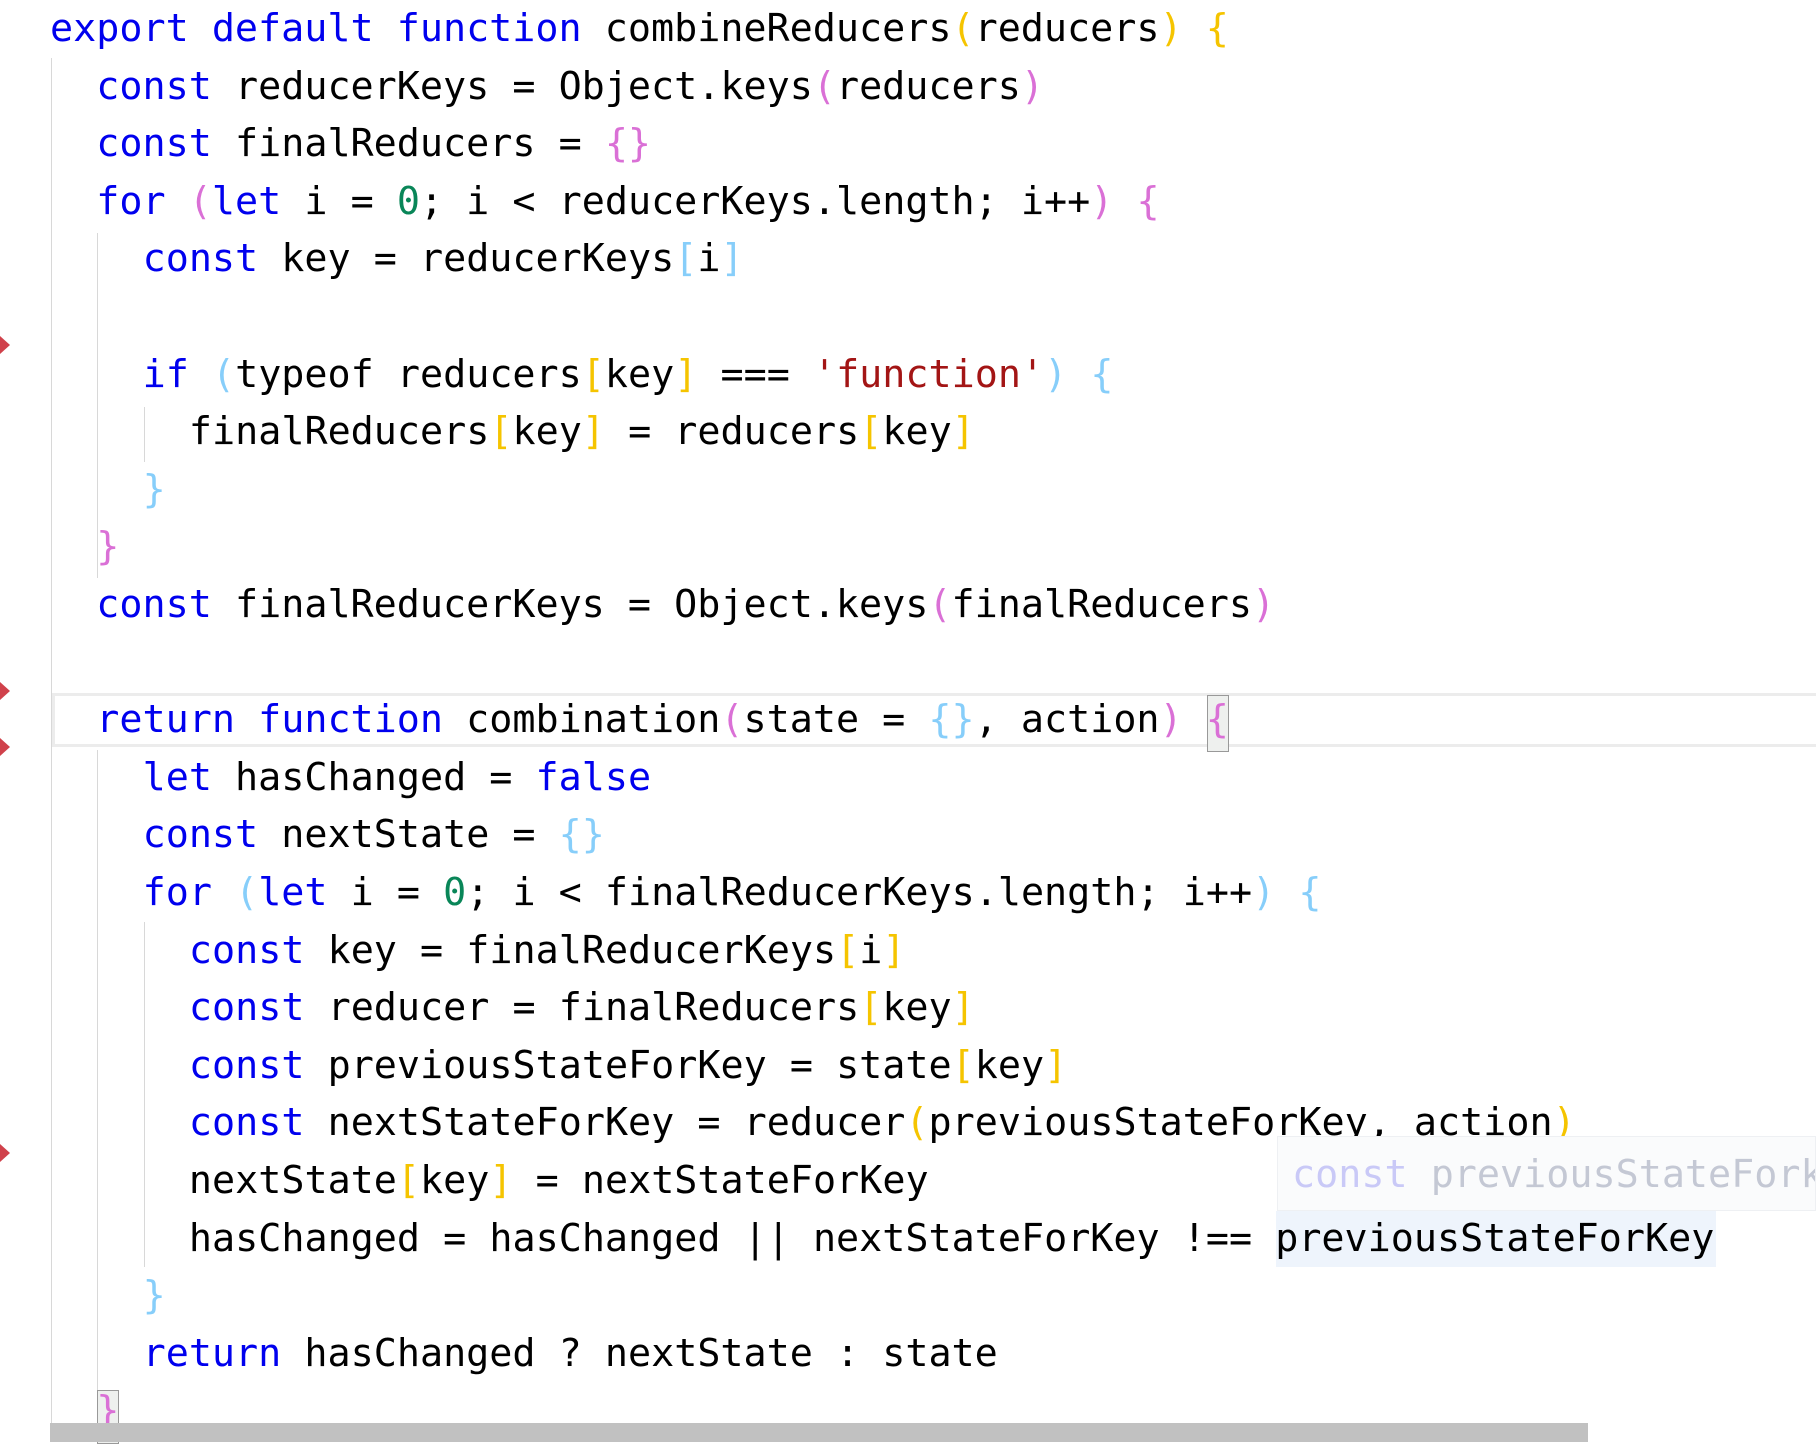 The image size is (1816, 1444). What do you see at coordinates (570, 950) in the screenshot?
I see `code-token: key = finalReducerKeys` at bounding box center [570, 950].